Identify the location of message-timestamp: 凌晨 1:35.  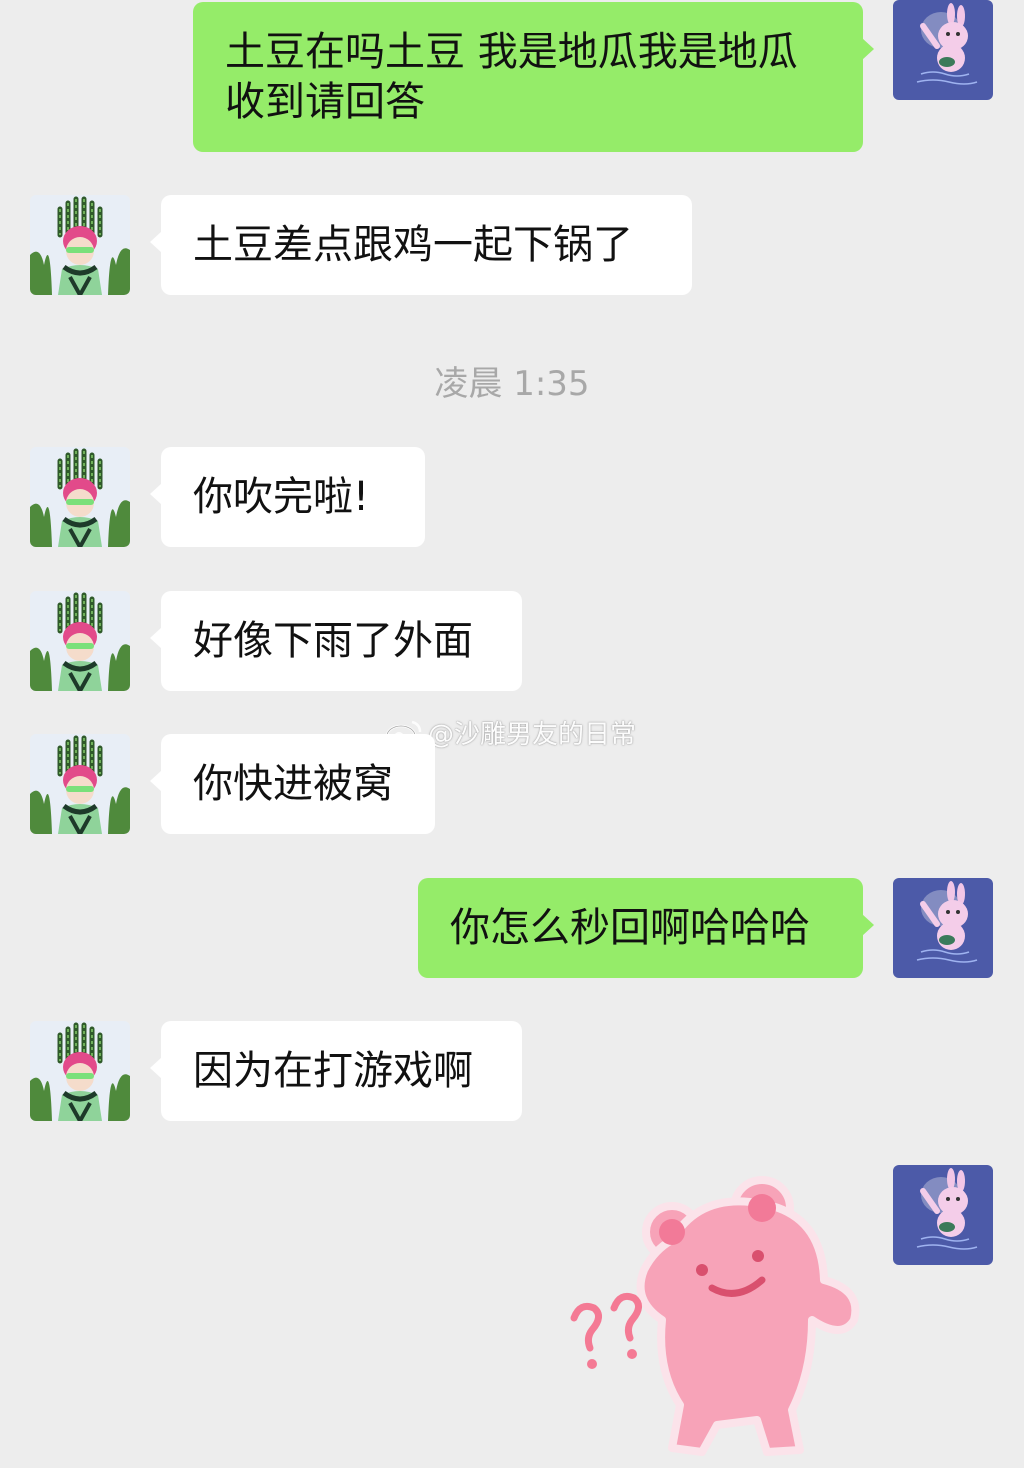
(512, 384).